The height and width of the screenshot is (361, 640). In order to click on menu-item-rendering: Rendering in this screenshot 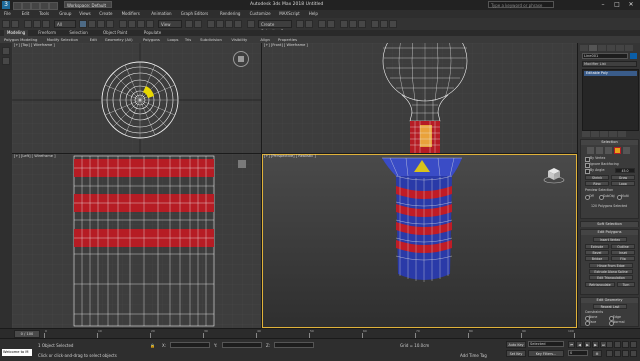, I will do `click(230, 13)`.